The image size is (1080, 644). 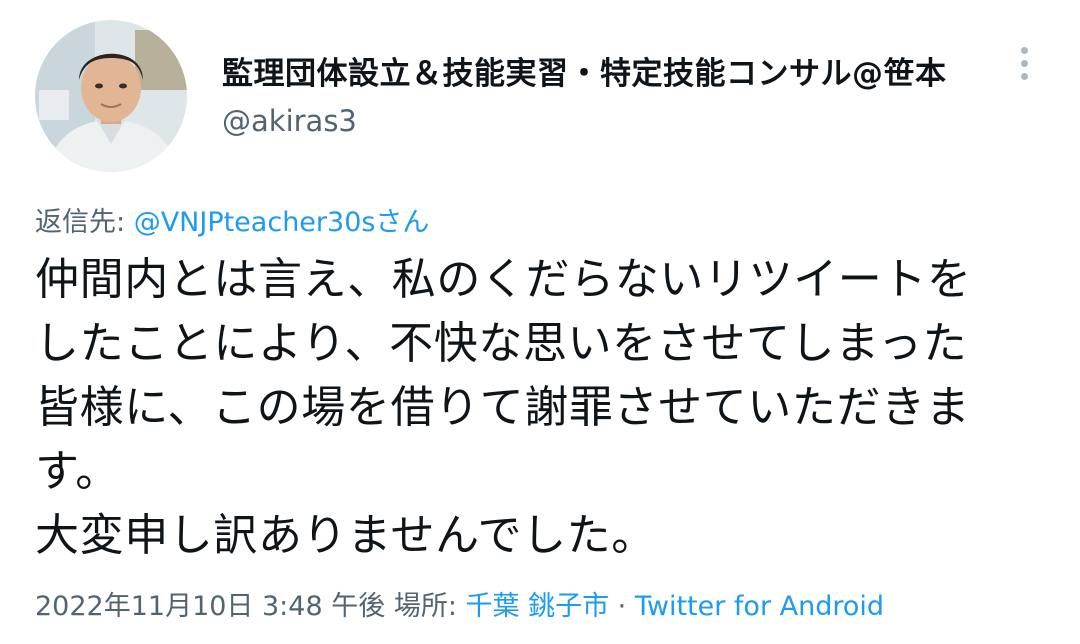 What do you see at coordinates (503, 279) in the screenshot?
I see `tweet-text-line: 仲間内とは言え、私のくだらないリツイートを` at bounding box center [503, 279].